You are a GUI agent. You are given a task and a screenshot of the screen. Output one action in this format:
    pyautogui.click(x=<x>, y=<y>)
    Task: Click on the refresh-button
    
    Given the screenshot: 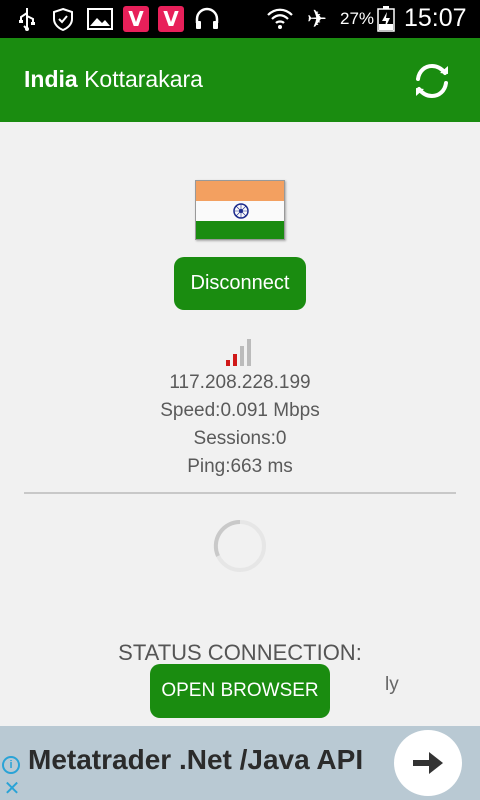 What is the action you would take?
    pyautogui.click(x=432, y=81)
    